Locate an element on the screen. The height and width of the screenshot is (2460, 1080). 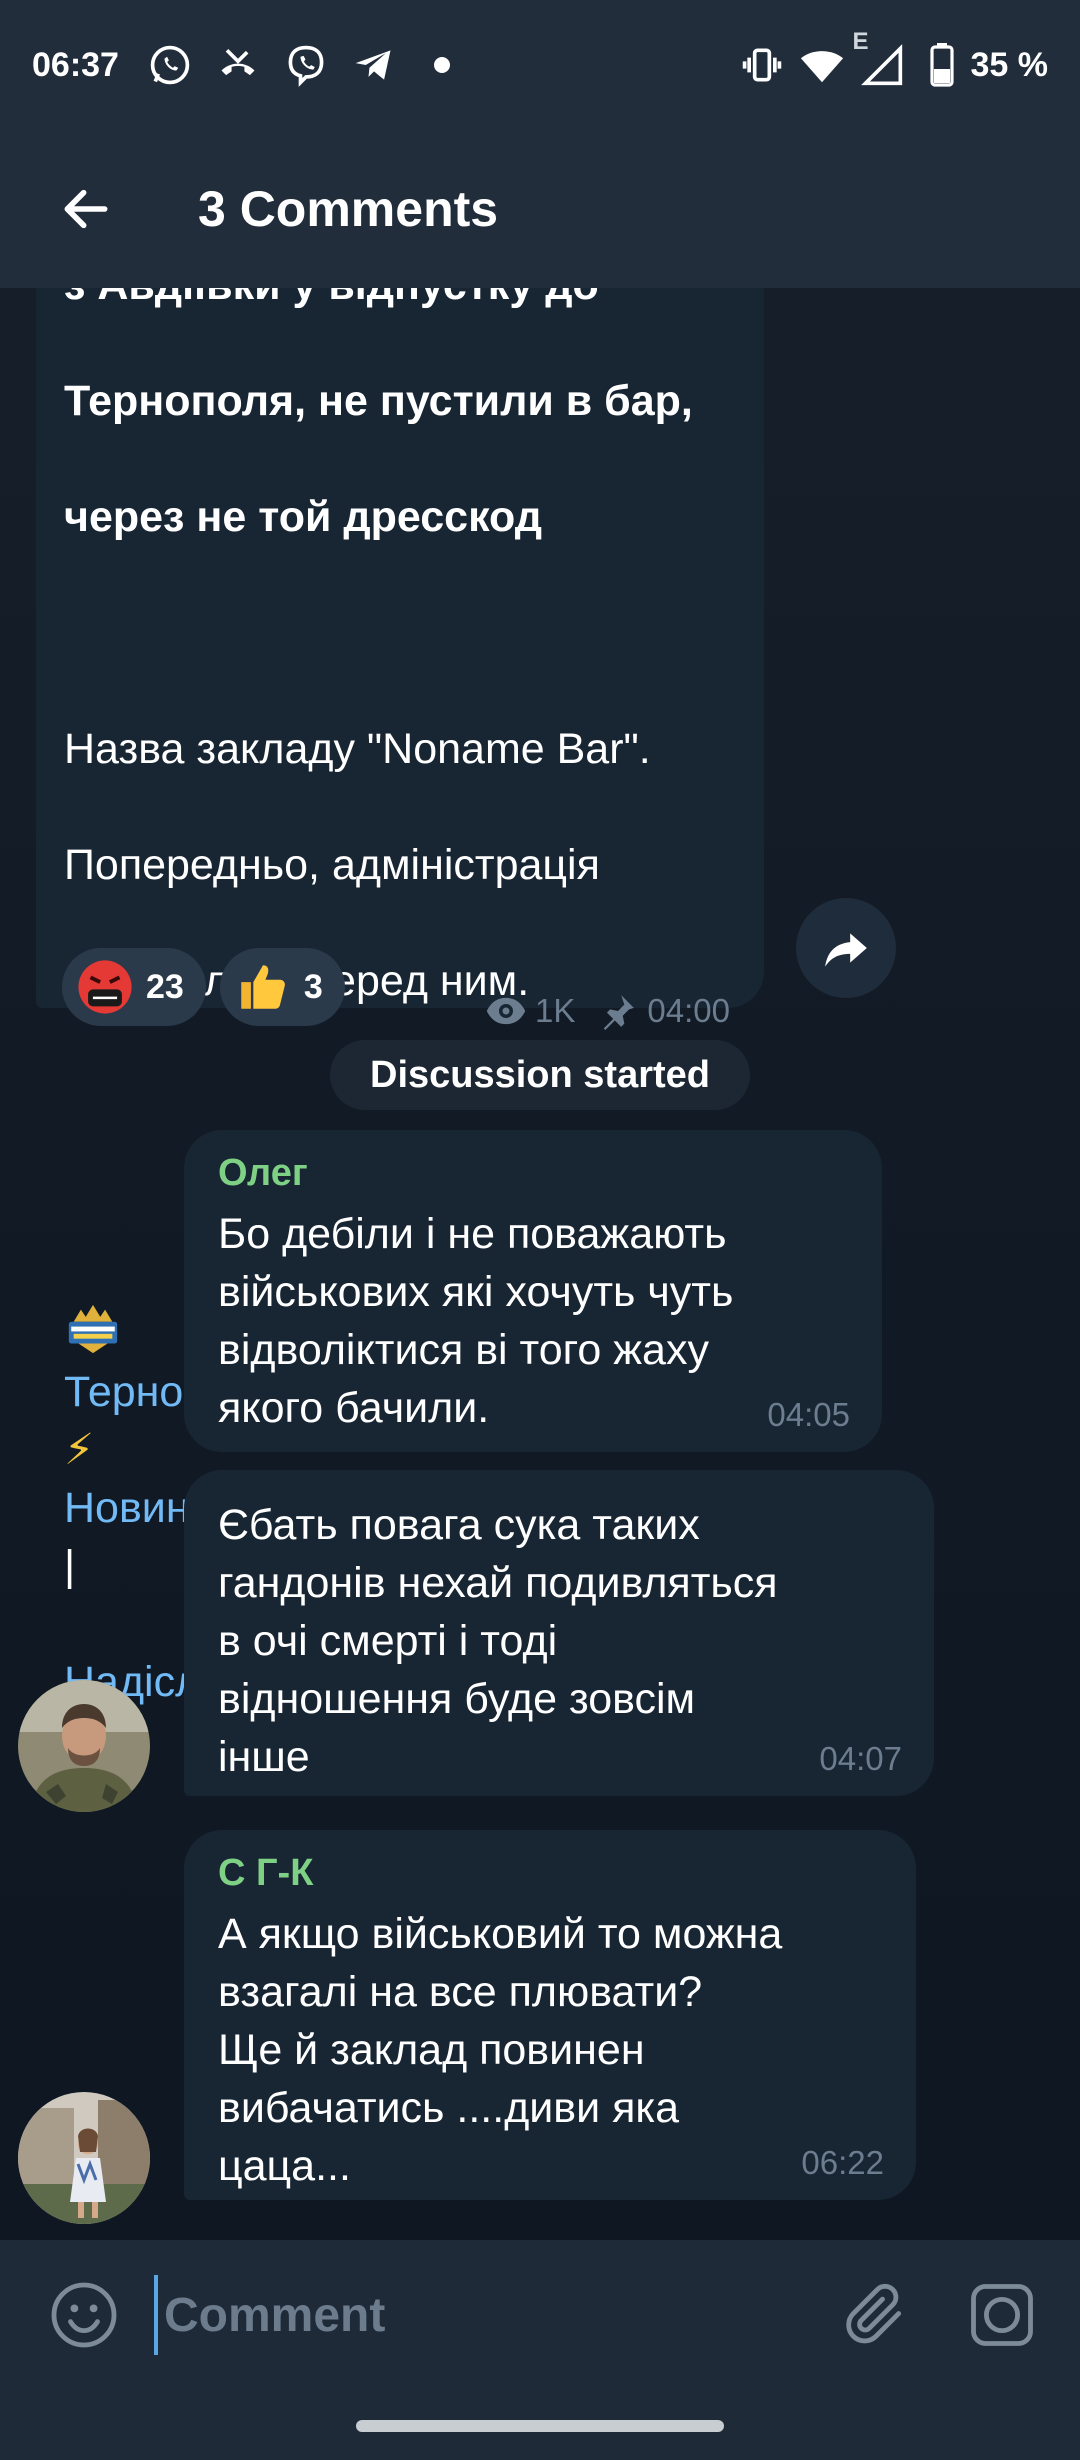
network-label: E is located at coordinates (860, 41).